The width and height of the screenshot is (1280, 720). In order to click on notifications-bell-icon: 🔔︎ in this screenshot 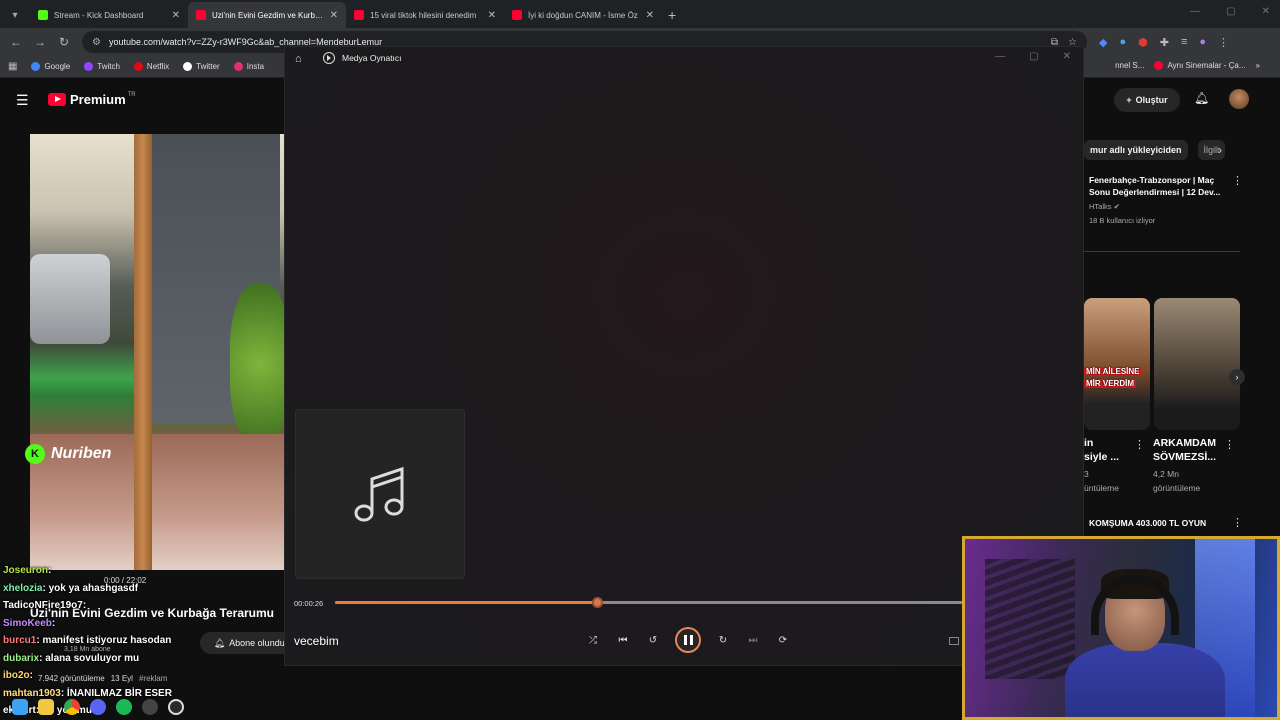, I will do `click(1201, 98)`.